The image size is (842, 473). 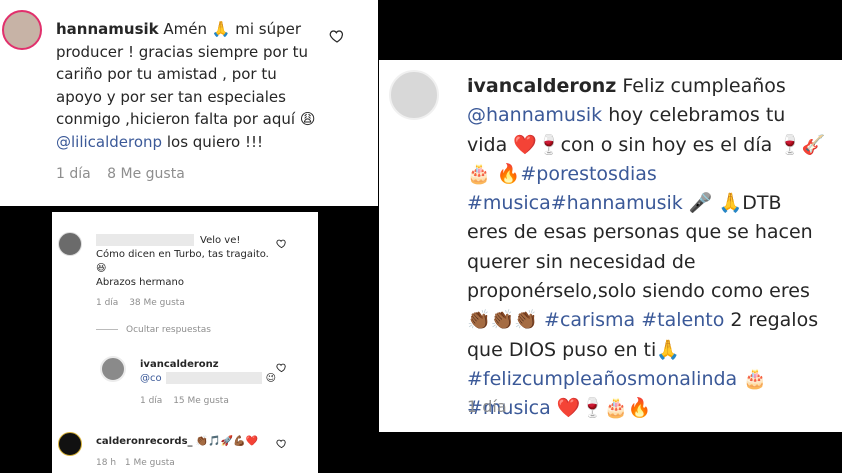 I want to click on likes-count: 38 Me gusta, so click(x=157, y=303).